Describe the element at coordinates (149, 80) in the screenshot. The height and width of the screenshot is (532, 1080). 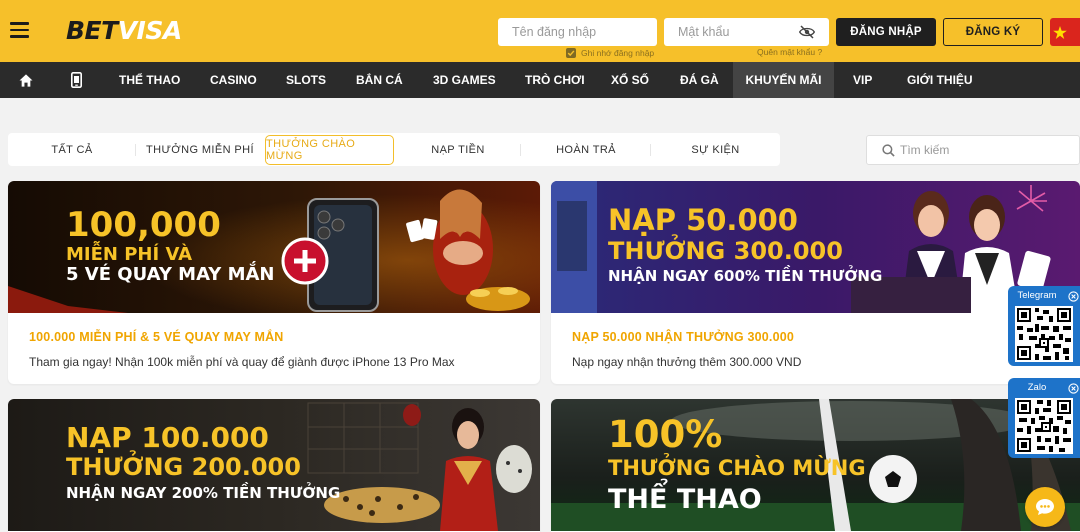
I see `nav-item-the-thao: THỂ THAO` at that location.